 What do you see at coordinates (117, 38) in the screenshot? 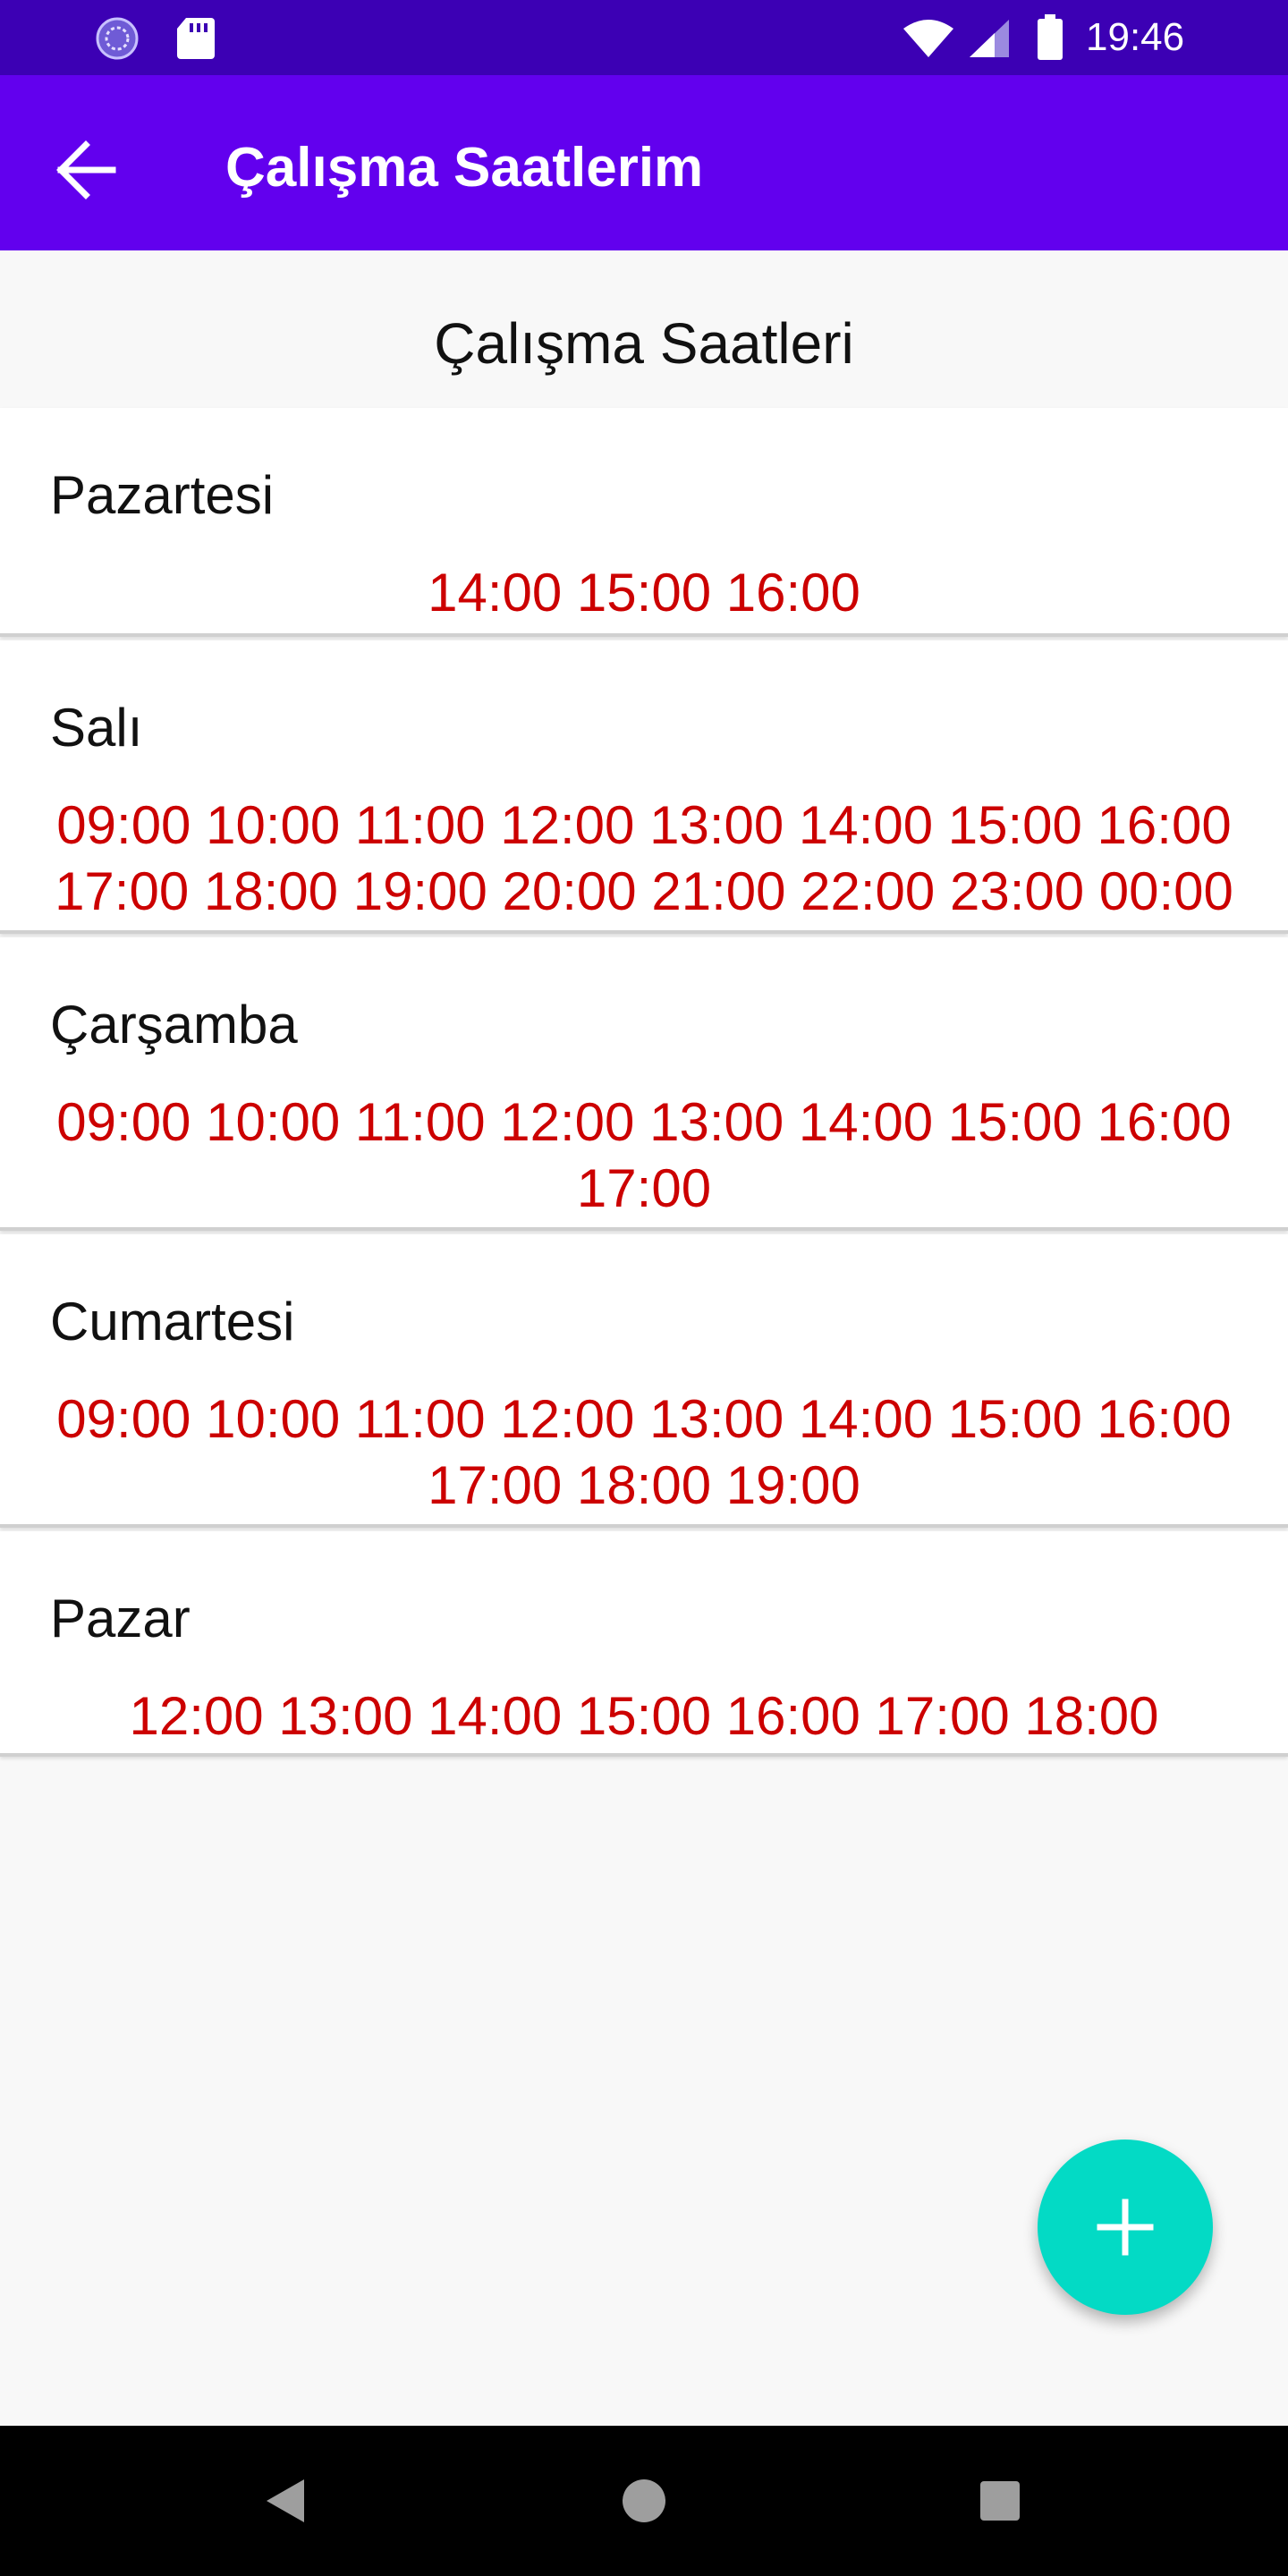
I see `sync-icon` at bounding box center [117, 38].